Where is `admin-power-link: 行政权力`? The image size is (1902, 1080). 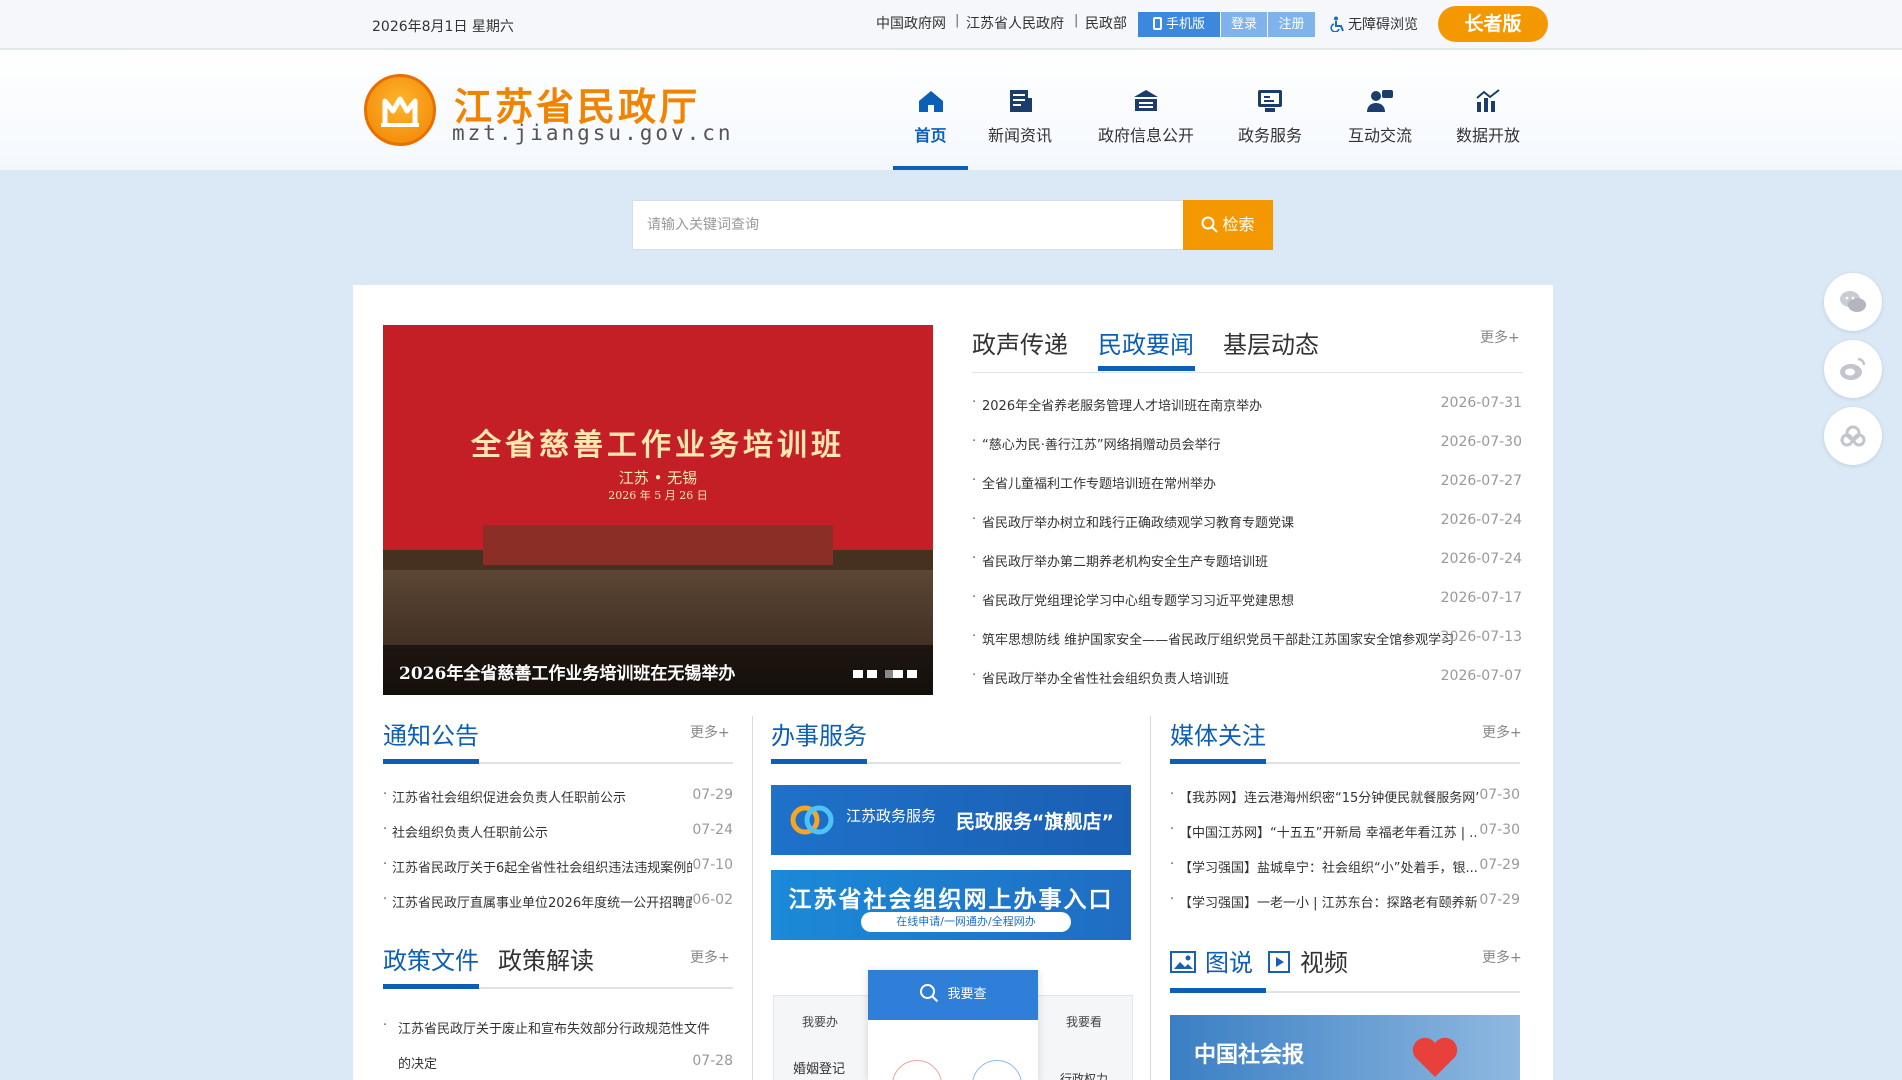
admin-power-link: 行政权力 is located at coordinates (1084, 1075).